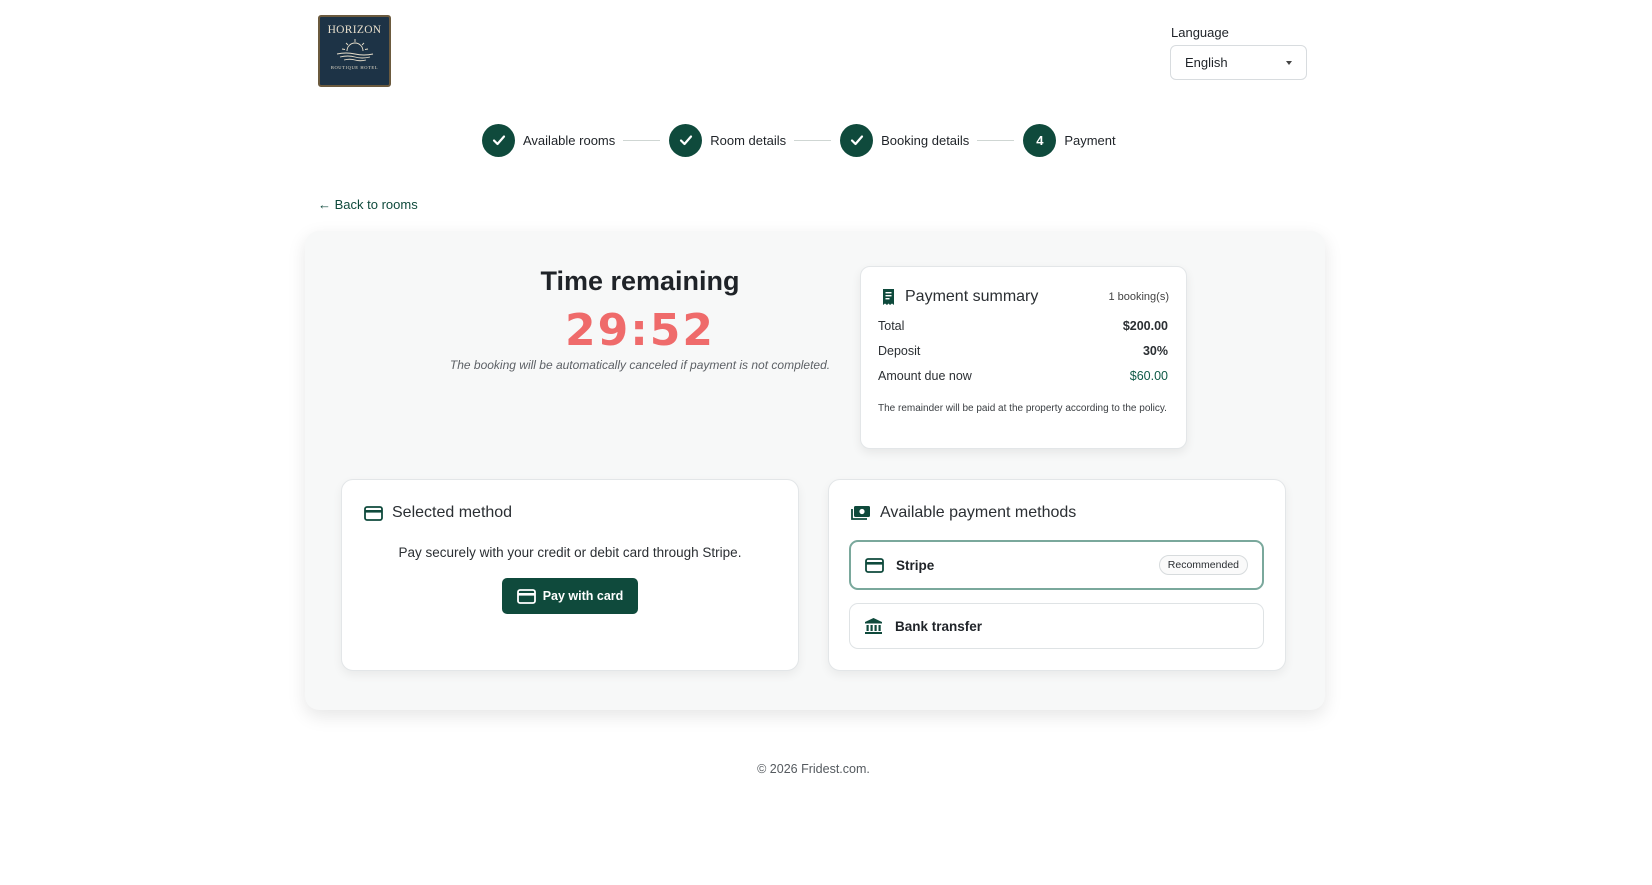 This screenshot has width=1652, height=885. I want to click on method-stripe: Stripe Recommended, so click(1056, 565).